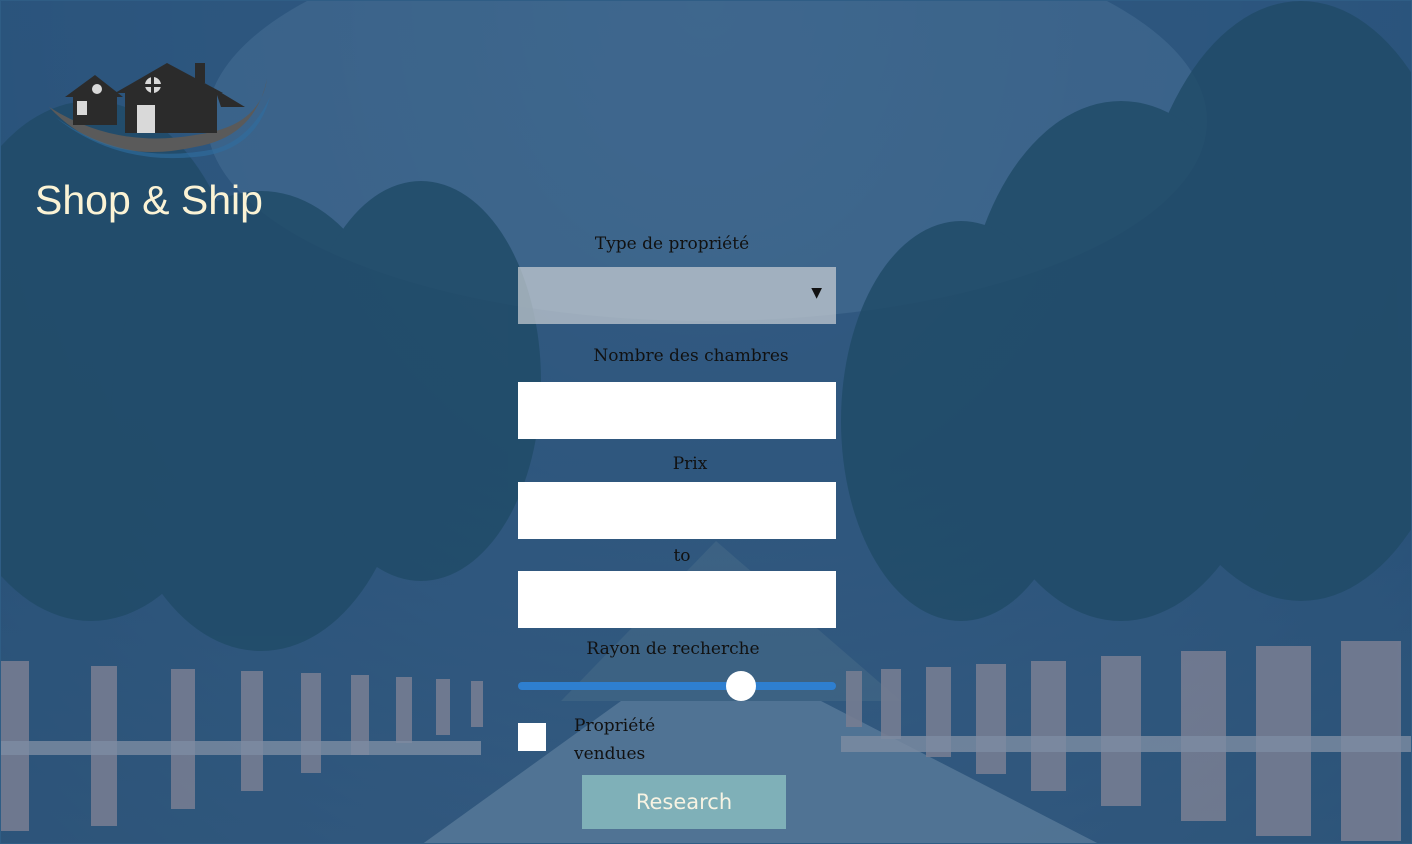 The image size is (1412, 844). I want to click on price-to-input, so click(677, 599).